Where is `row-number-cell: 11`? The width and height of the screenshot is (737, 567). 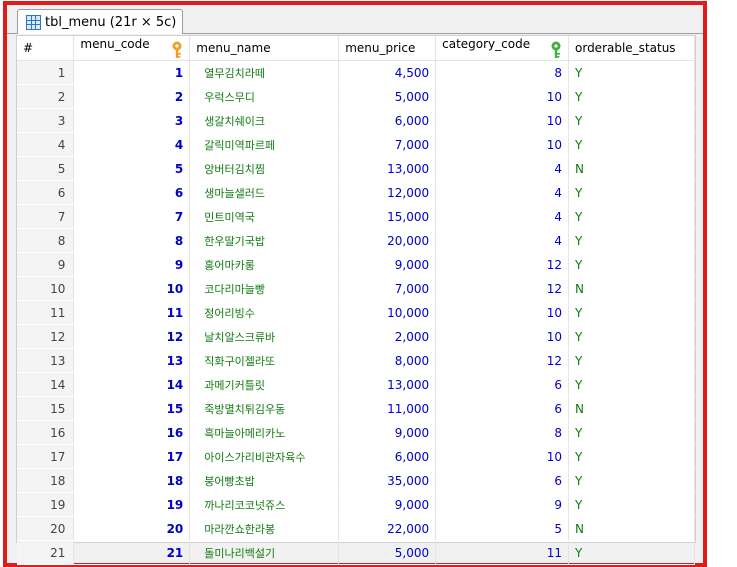 row-number-cell: 11 is located at coordinates (46, 312).